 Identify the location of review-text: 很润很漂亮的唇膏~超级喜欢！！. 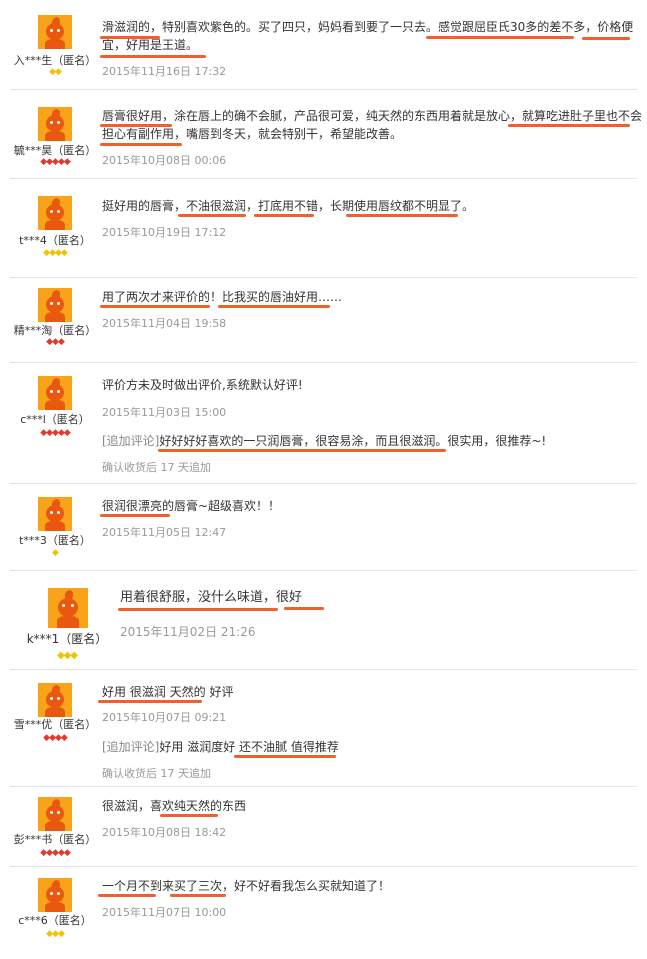
(191, 506).